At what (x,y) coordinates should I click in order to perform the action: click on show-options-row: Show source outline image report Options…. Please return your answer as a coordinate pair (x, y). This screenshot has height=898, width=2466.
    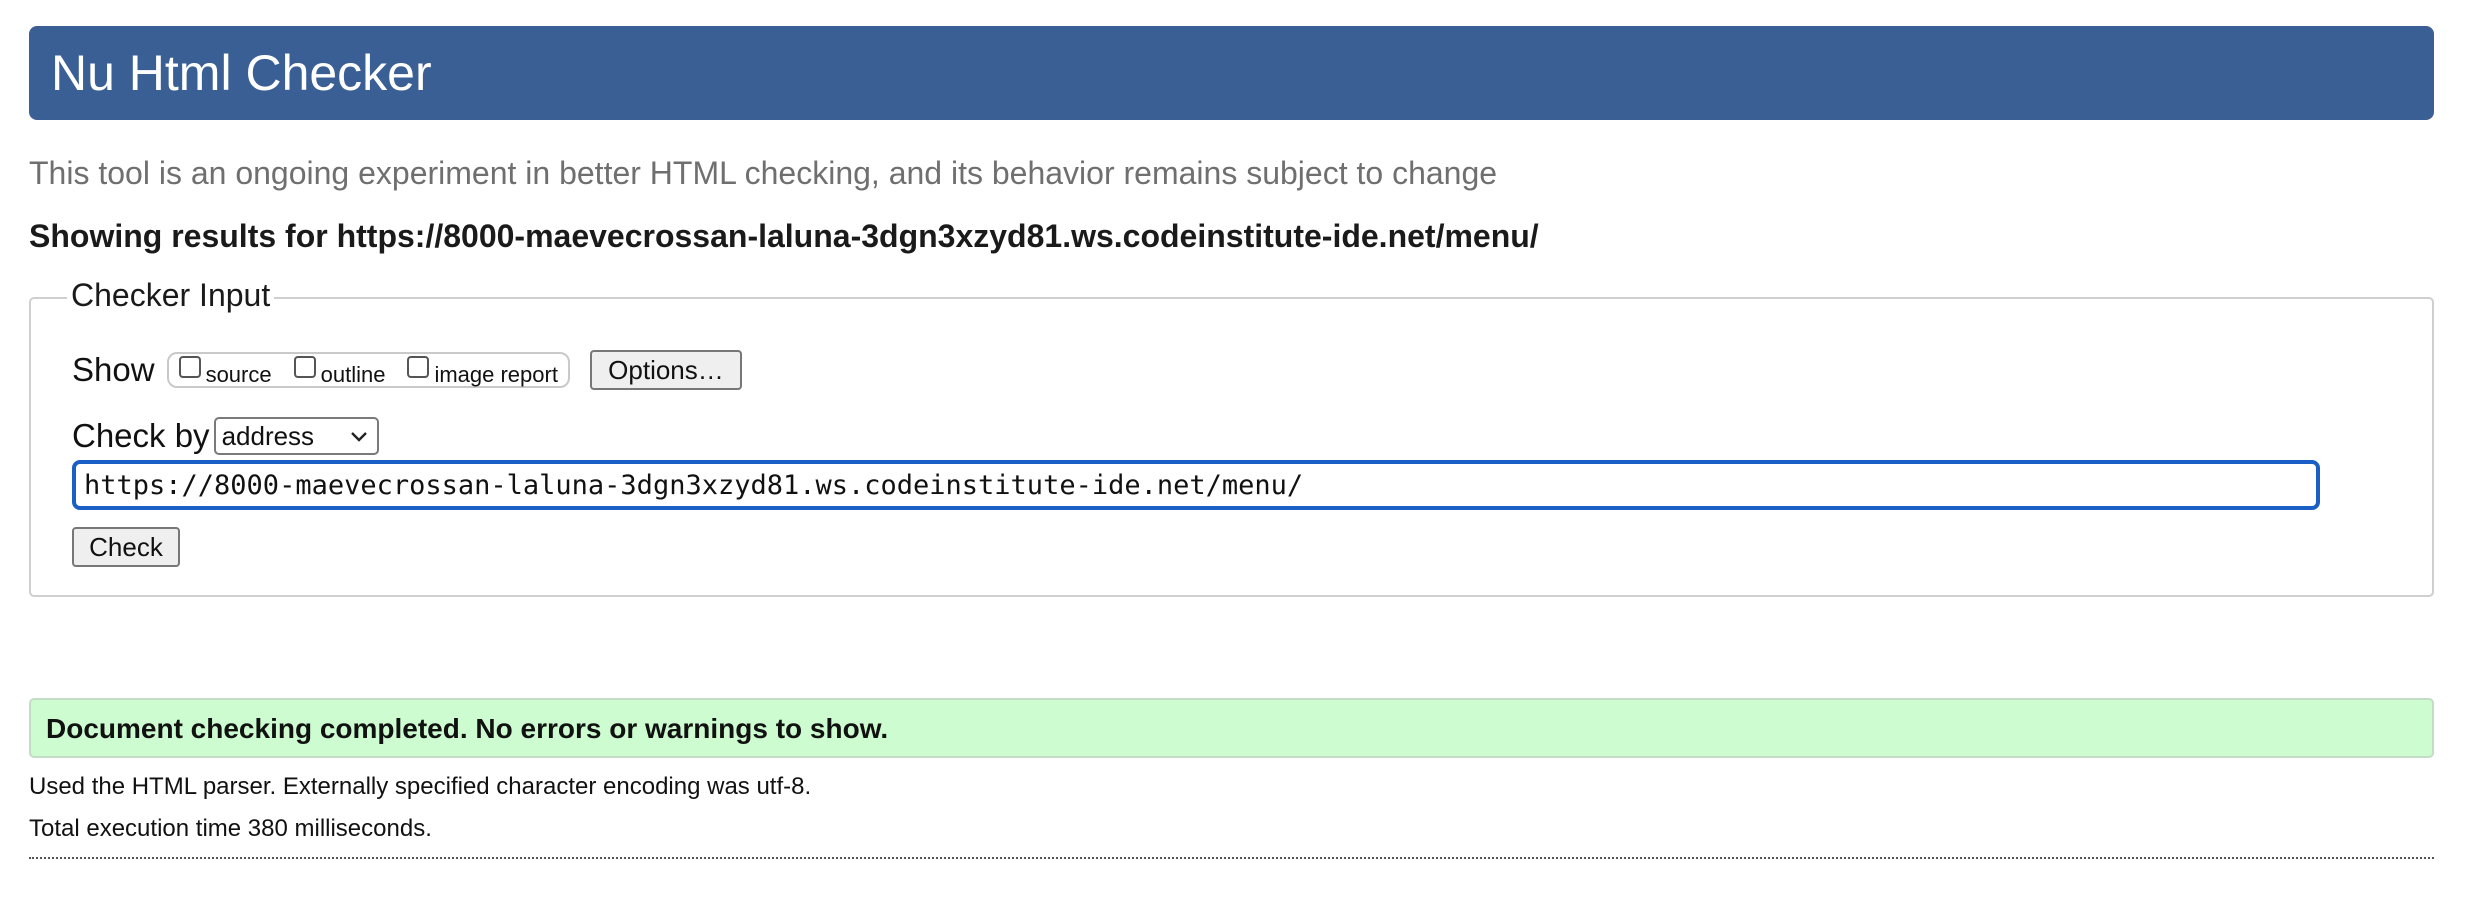
    Looking at the image, I should click on (407, 370).